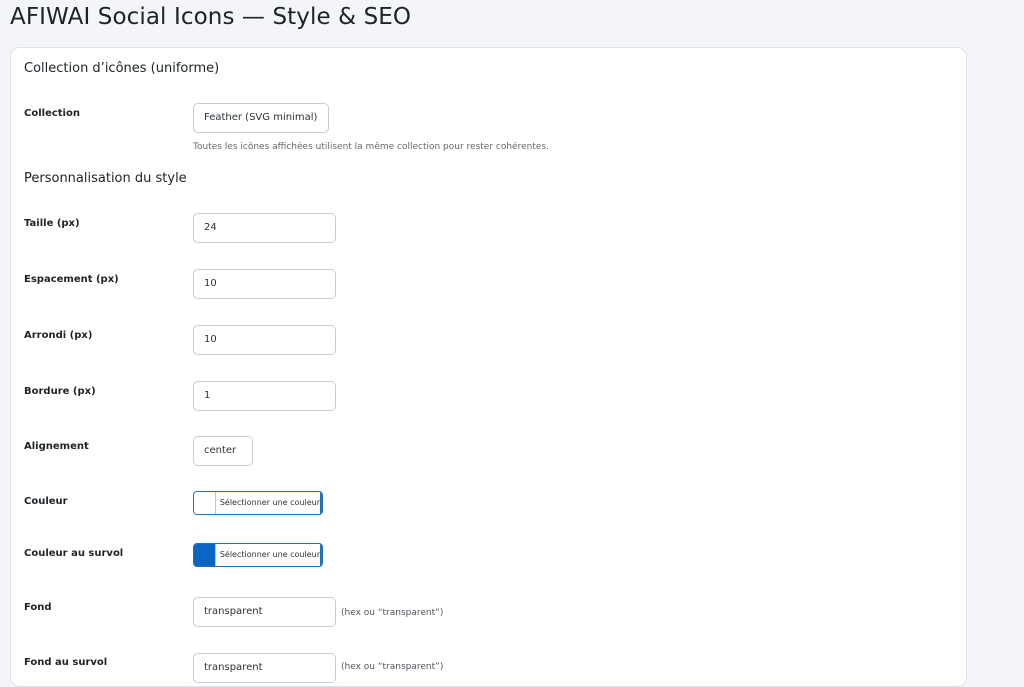  What do you see at coordinates (105, 178) in the screenshot?
I see `style-section-title: Personnalisation du style` at bounding box center [105, 178].